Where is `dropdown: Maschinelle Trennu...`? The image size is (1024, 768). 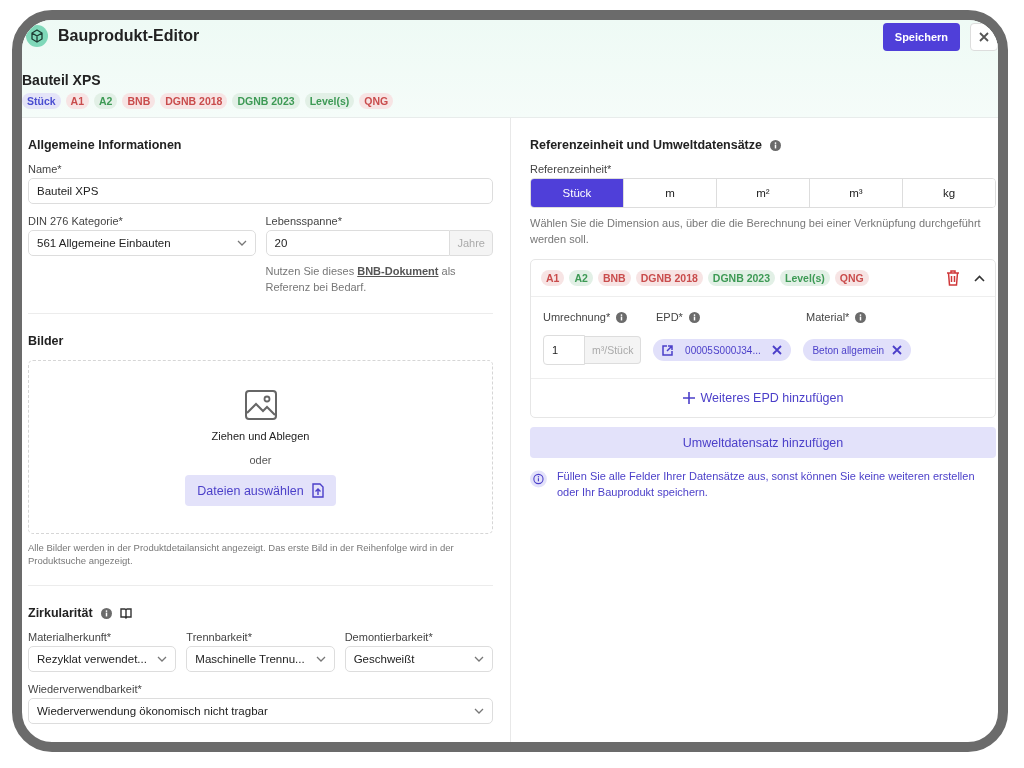 dropdown: Maschinelle Trennu... is located at coordinates (260, 659).